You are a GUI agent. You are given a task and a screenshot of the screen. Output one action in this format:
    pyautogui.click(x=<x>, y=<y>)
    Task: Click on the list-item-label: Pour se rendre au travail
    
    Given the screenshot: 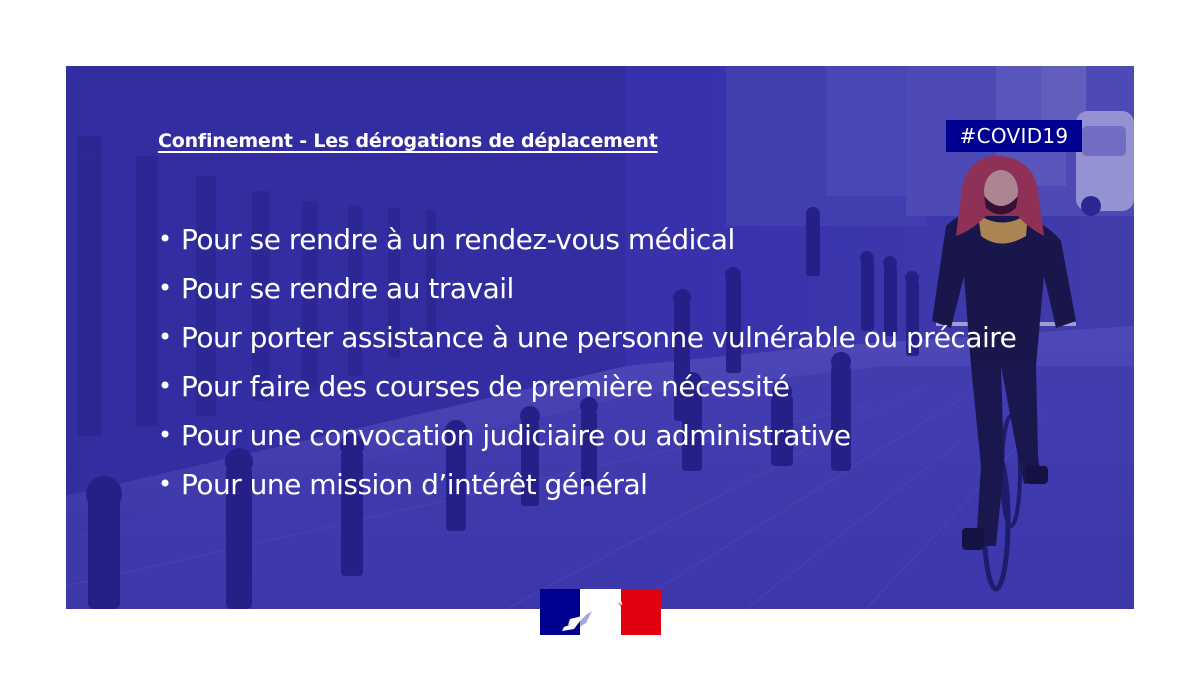 What is the action you would take?
    pyautogui.click(x=347, y=288)
    